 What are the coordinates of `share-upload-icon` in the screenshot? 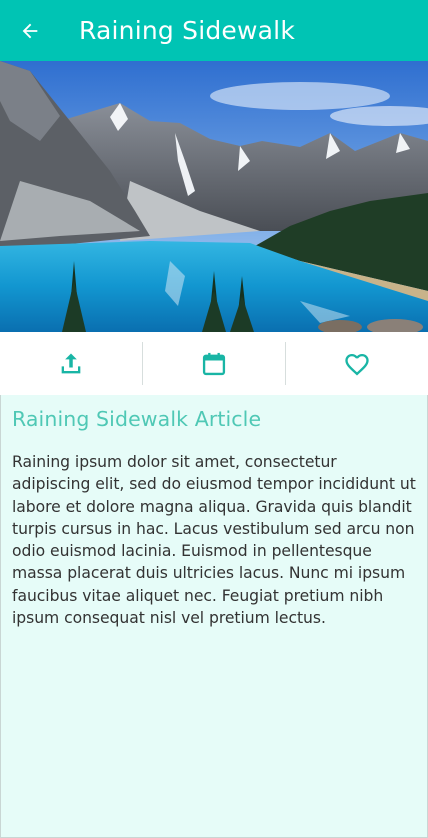 It's located at (71, 363).